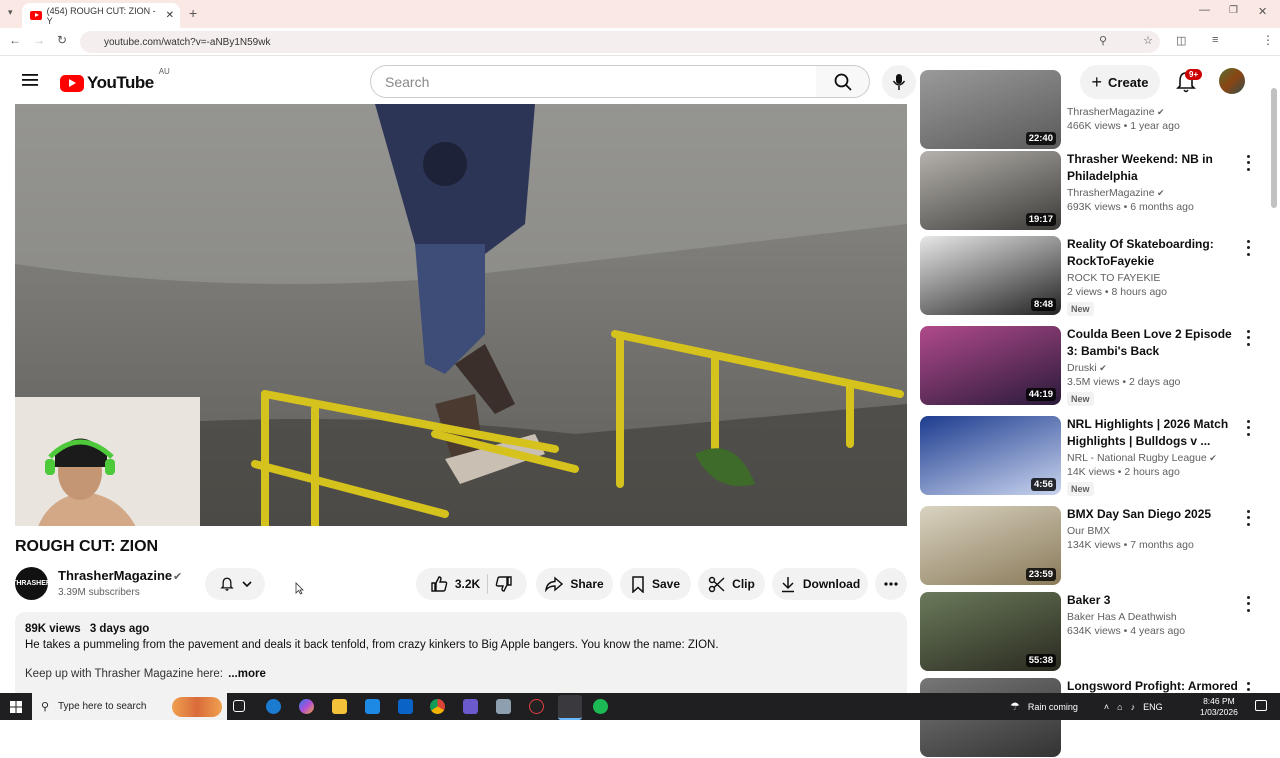  Describe the element at coordinates (536, 706) in the screenshot. I see `media-app-icon` at that location.